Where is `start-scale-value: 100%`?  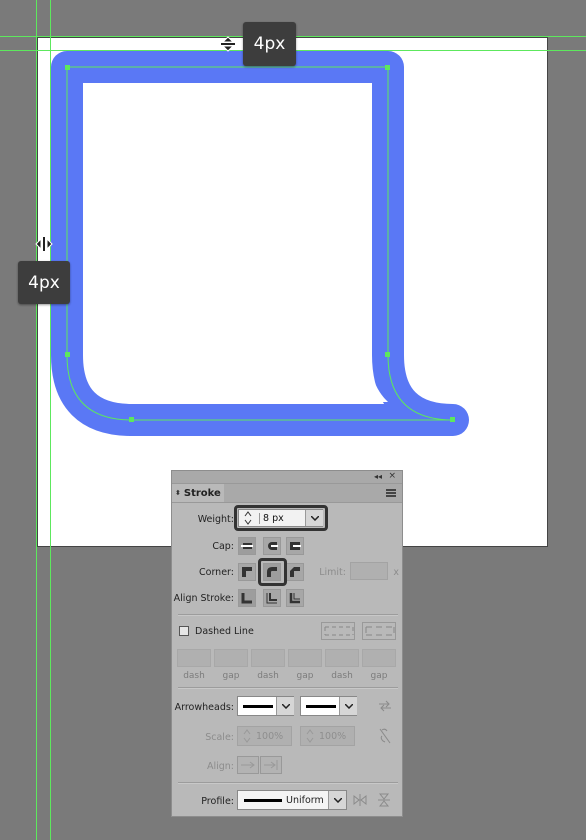
start-scale-value: 100% is located at coordinates (270, 736).